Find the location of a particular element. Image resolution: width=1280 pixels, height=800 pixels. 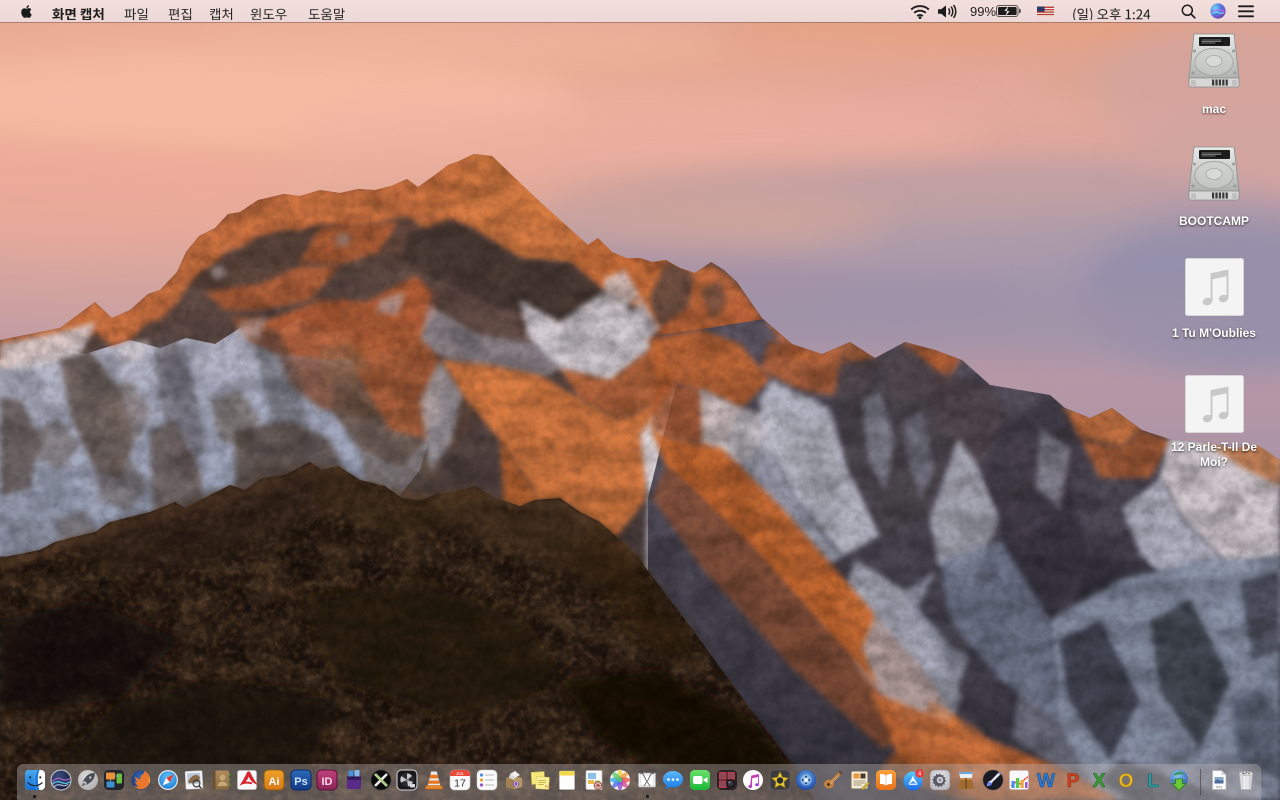

svg-text: dmg is located at coordinates (1219, 787).